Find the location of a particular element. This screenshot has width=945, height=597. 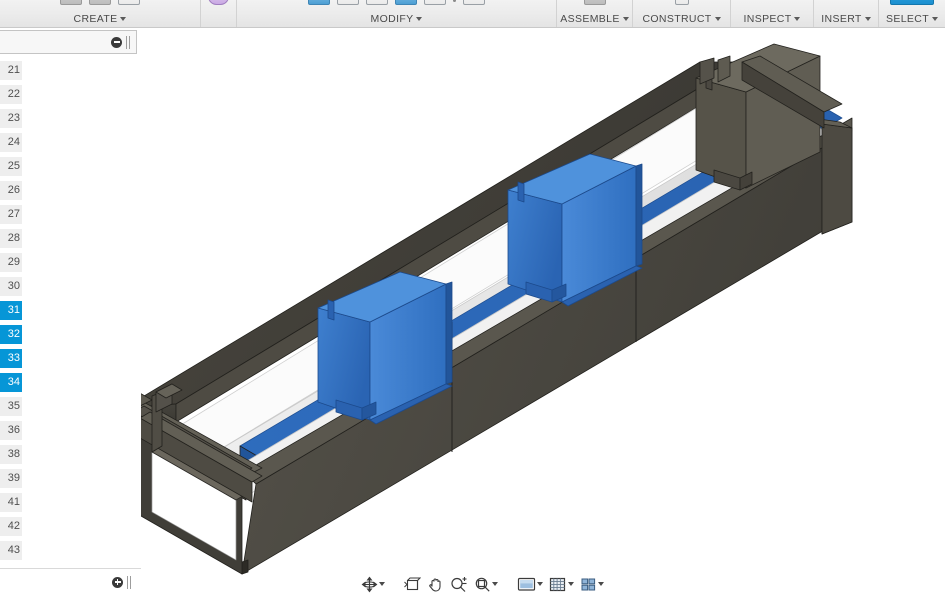

browser-list-item: 24 is located at coordinates (70, 142).